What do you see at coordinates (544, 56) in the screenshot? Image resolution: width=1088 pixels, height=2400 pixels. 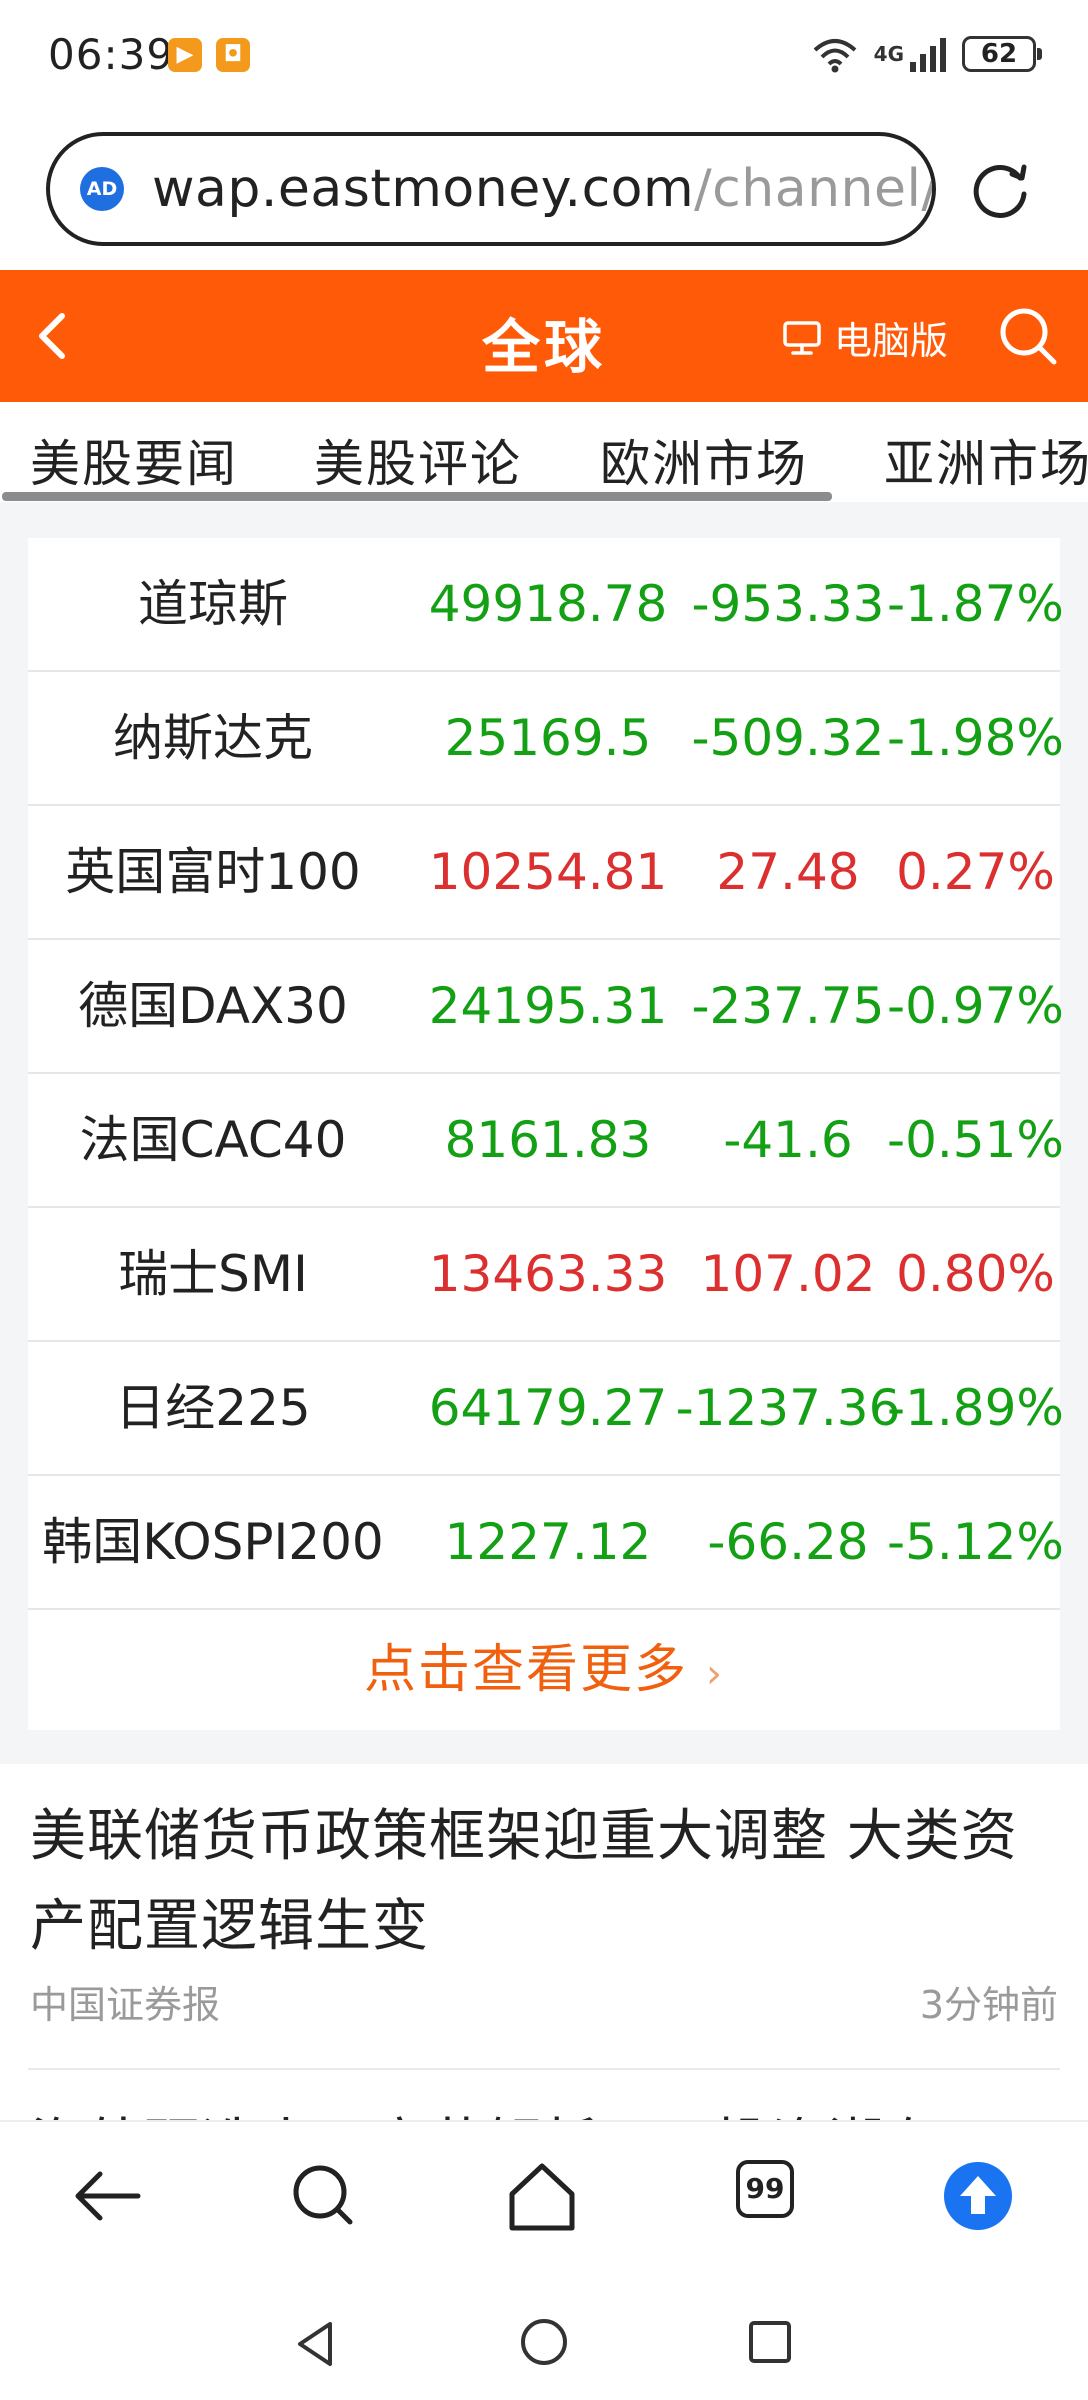 I see `status-bar: 06:39 ▶ ◘ 4G 62` at bounding box center [544, 56].